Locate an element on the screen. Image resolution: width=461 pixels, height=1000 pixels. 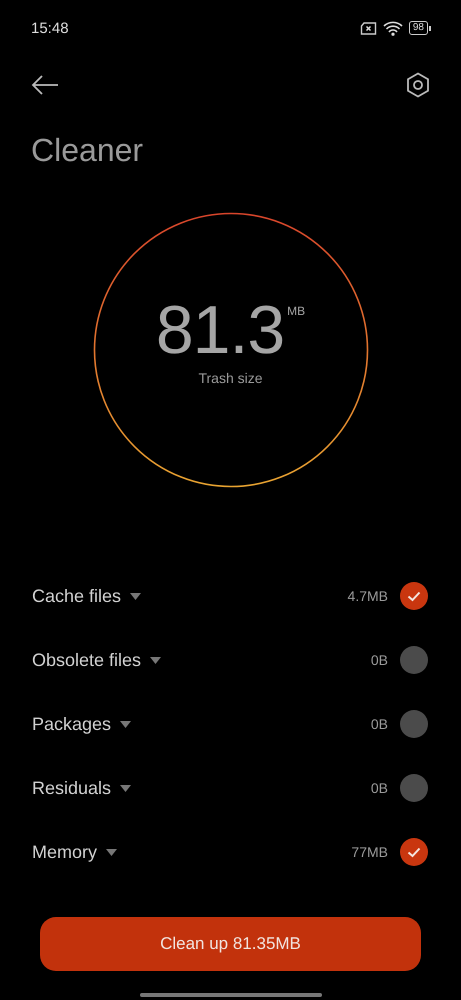
category-label: Packages is located at coordinates (72, 724).